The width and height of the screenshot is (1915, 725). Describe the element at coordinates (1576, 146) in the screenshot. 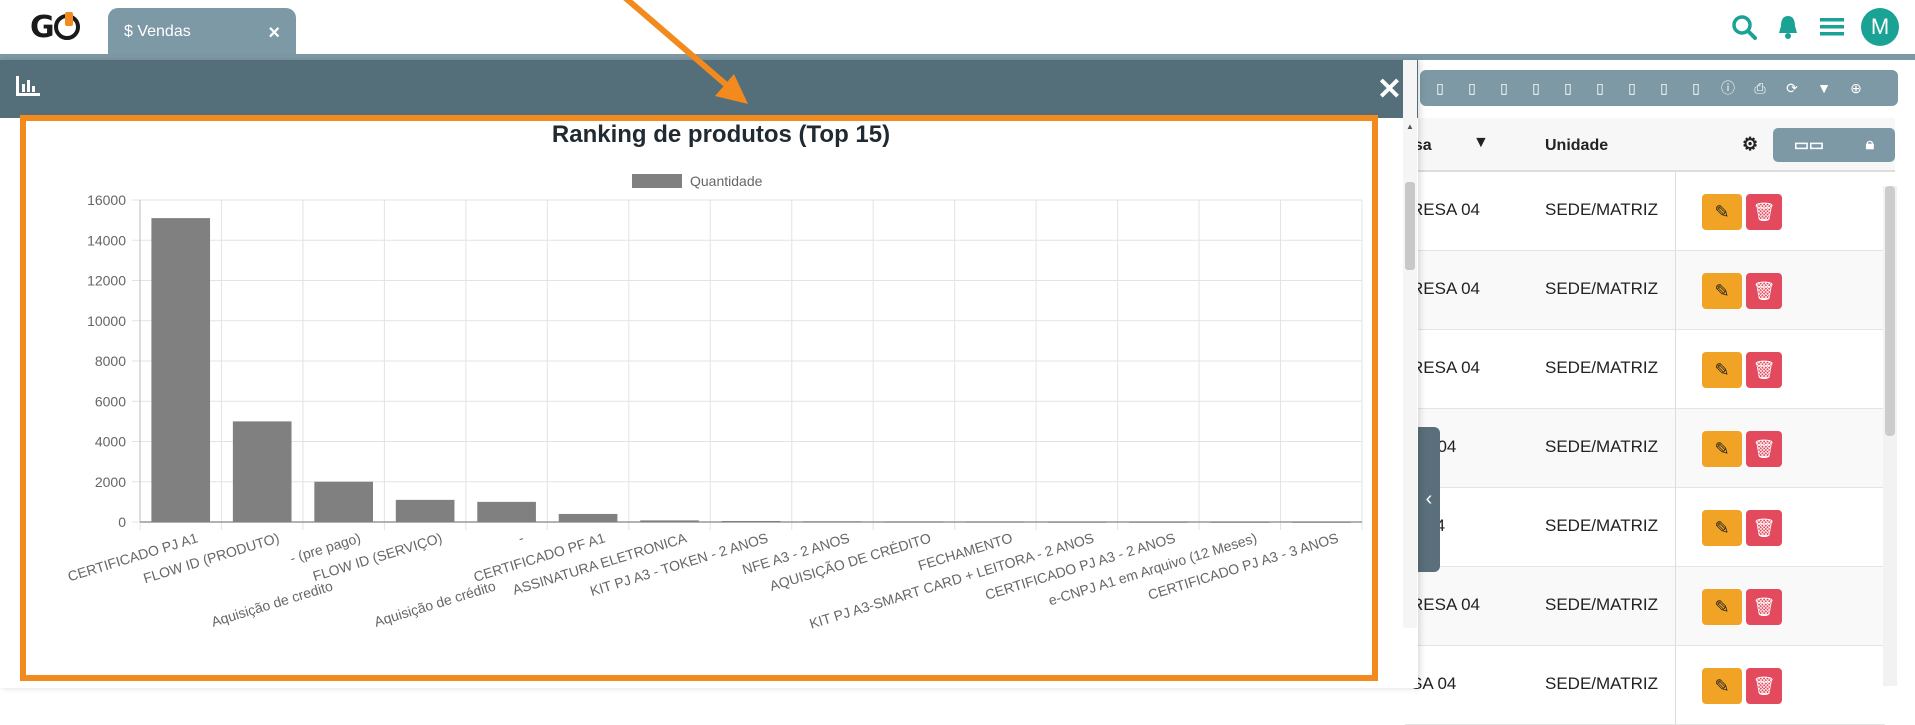

I see `column-header-unidade: Unidade` at that location.